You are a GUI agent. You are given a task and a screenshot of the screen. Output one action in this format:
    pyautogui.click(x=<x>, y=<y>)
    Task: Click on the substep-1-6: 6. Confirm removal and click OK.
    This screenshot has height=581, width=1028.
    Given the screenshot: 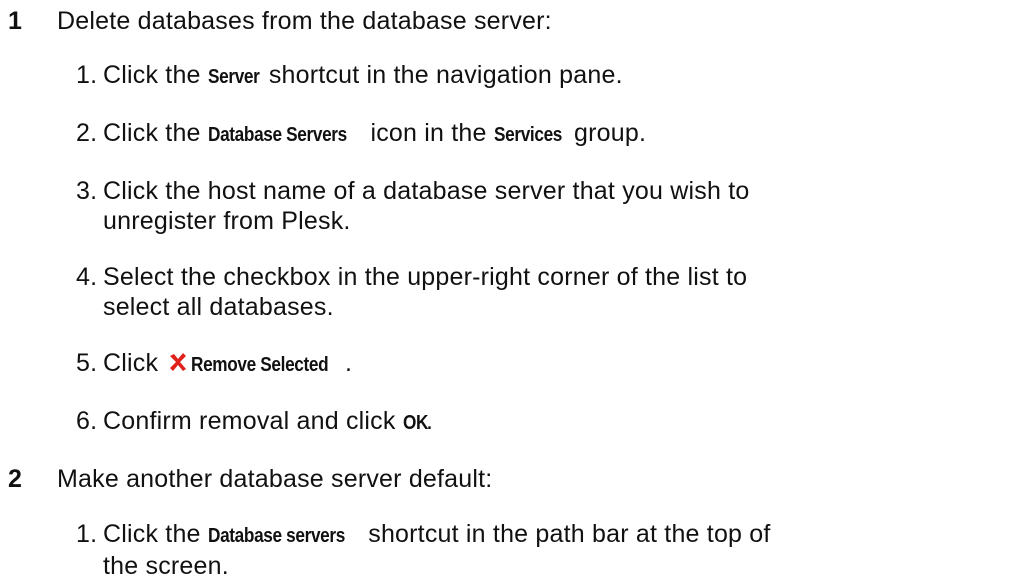 What is the action you would take?
    pyautogui.click(x=546, y=422)
    